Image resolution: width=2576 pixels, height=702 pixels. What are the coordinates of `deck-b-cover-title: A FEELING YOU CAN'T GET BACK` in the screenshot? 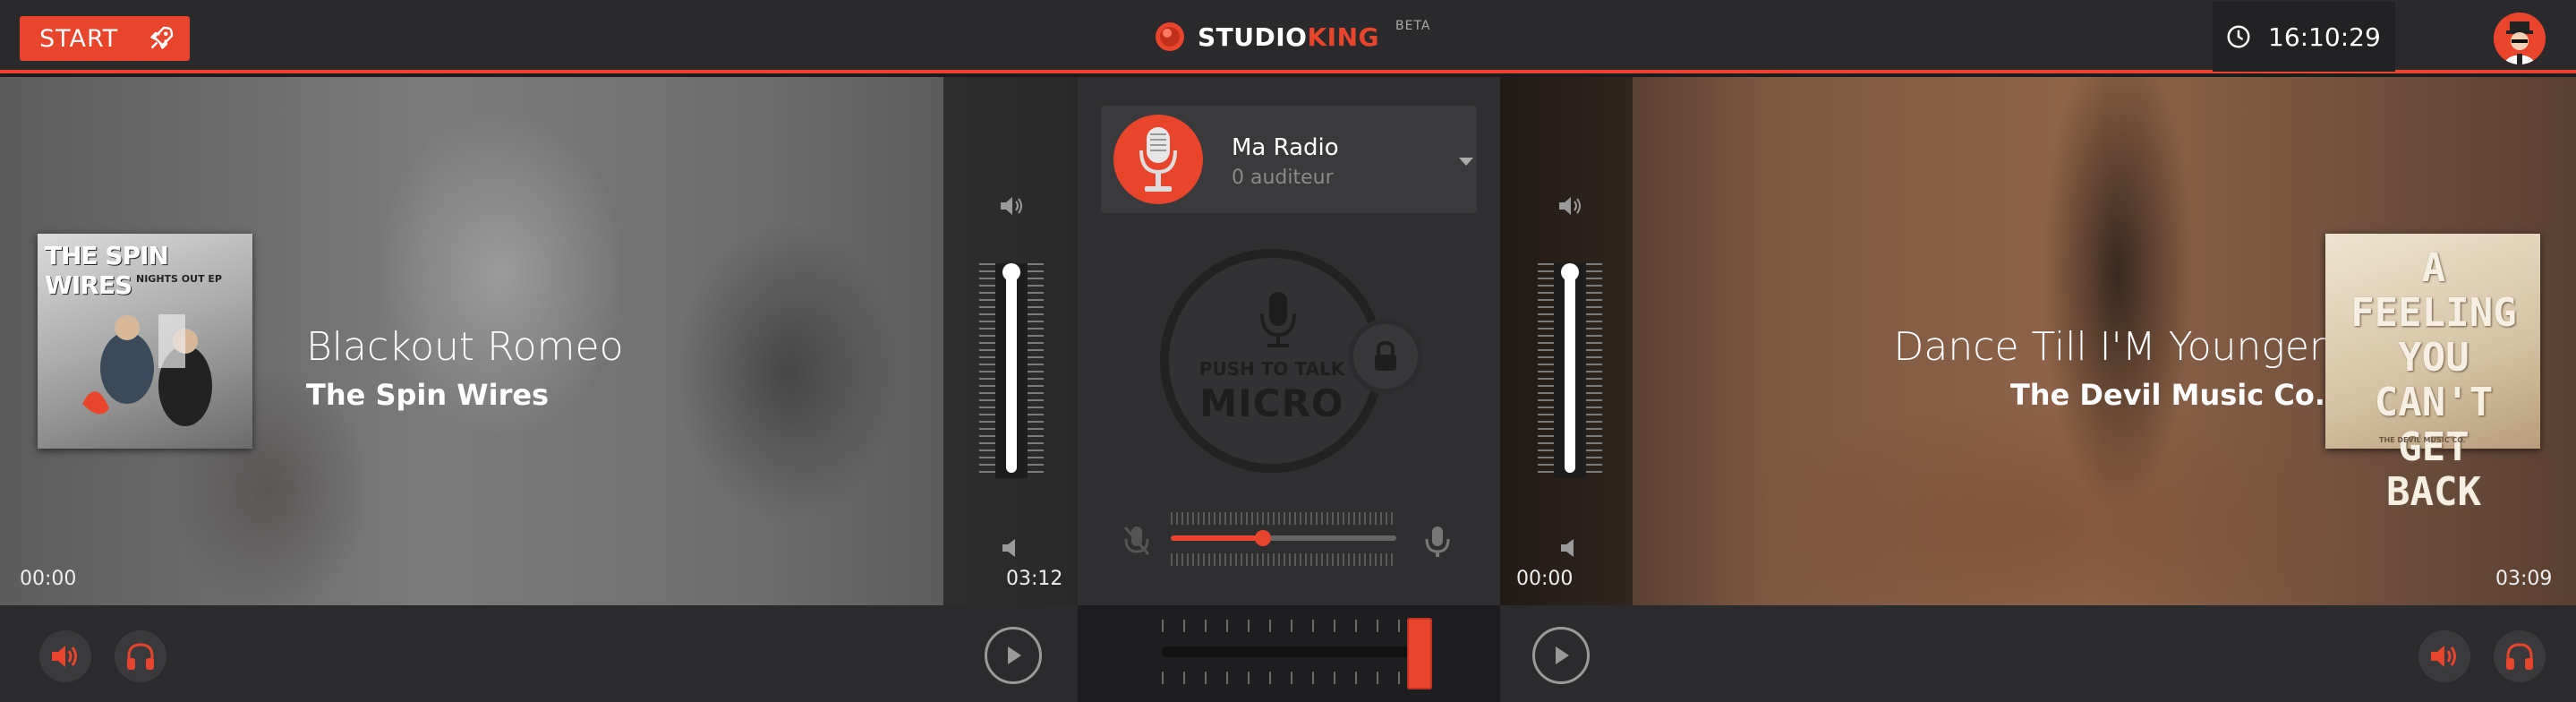 It's located at (2433, 380).